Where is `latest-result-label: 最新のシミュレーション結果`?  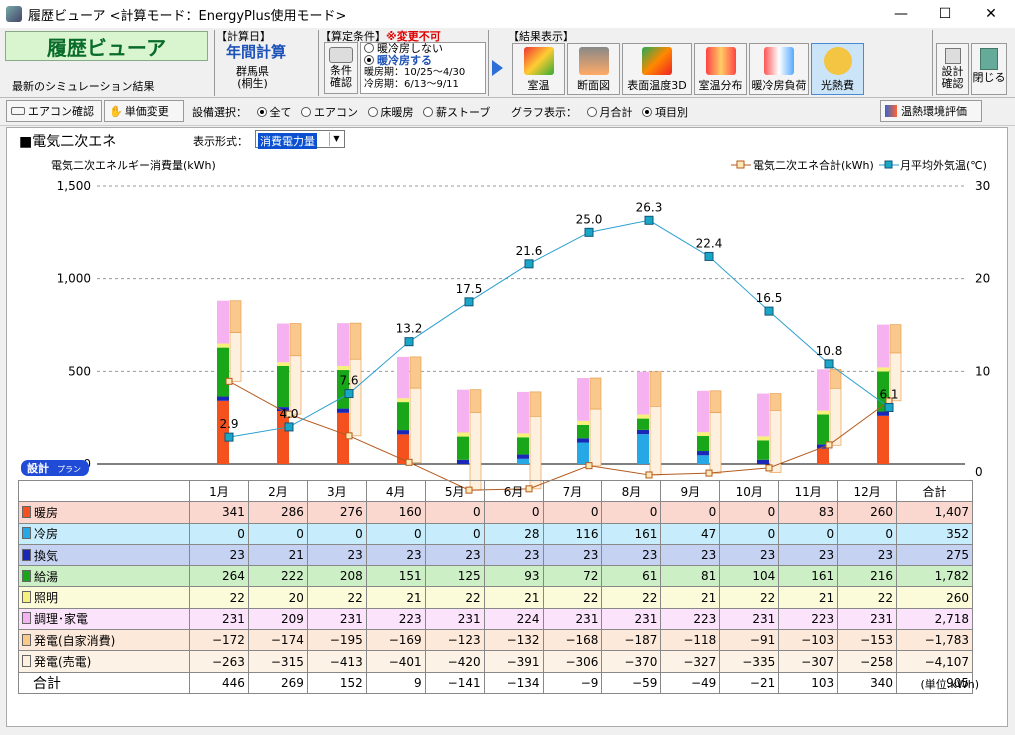
latest-result-label: 最新のシミュレーション結果 is located at coordinates (83, 86).